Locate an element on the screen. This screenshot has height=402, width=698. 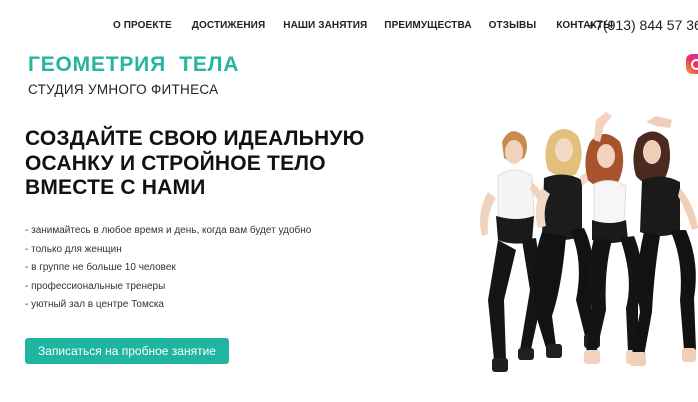
nav-item-about: О ПРОЕКТЕ is located at coordinates (142, 25).